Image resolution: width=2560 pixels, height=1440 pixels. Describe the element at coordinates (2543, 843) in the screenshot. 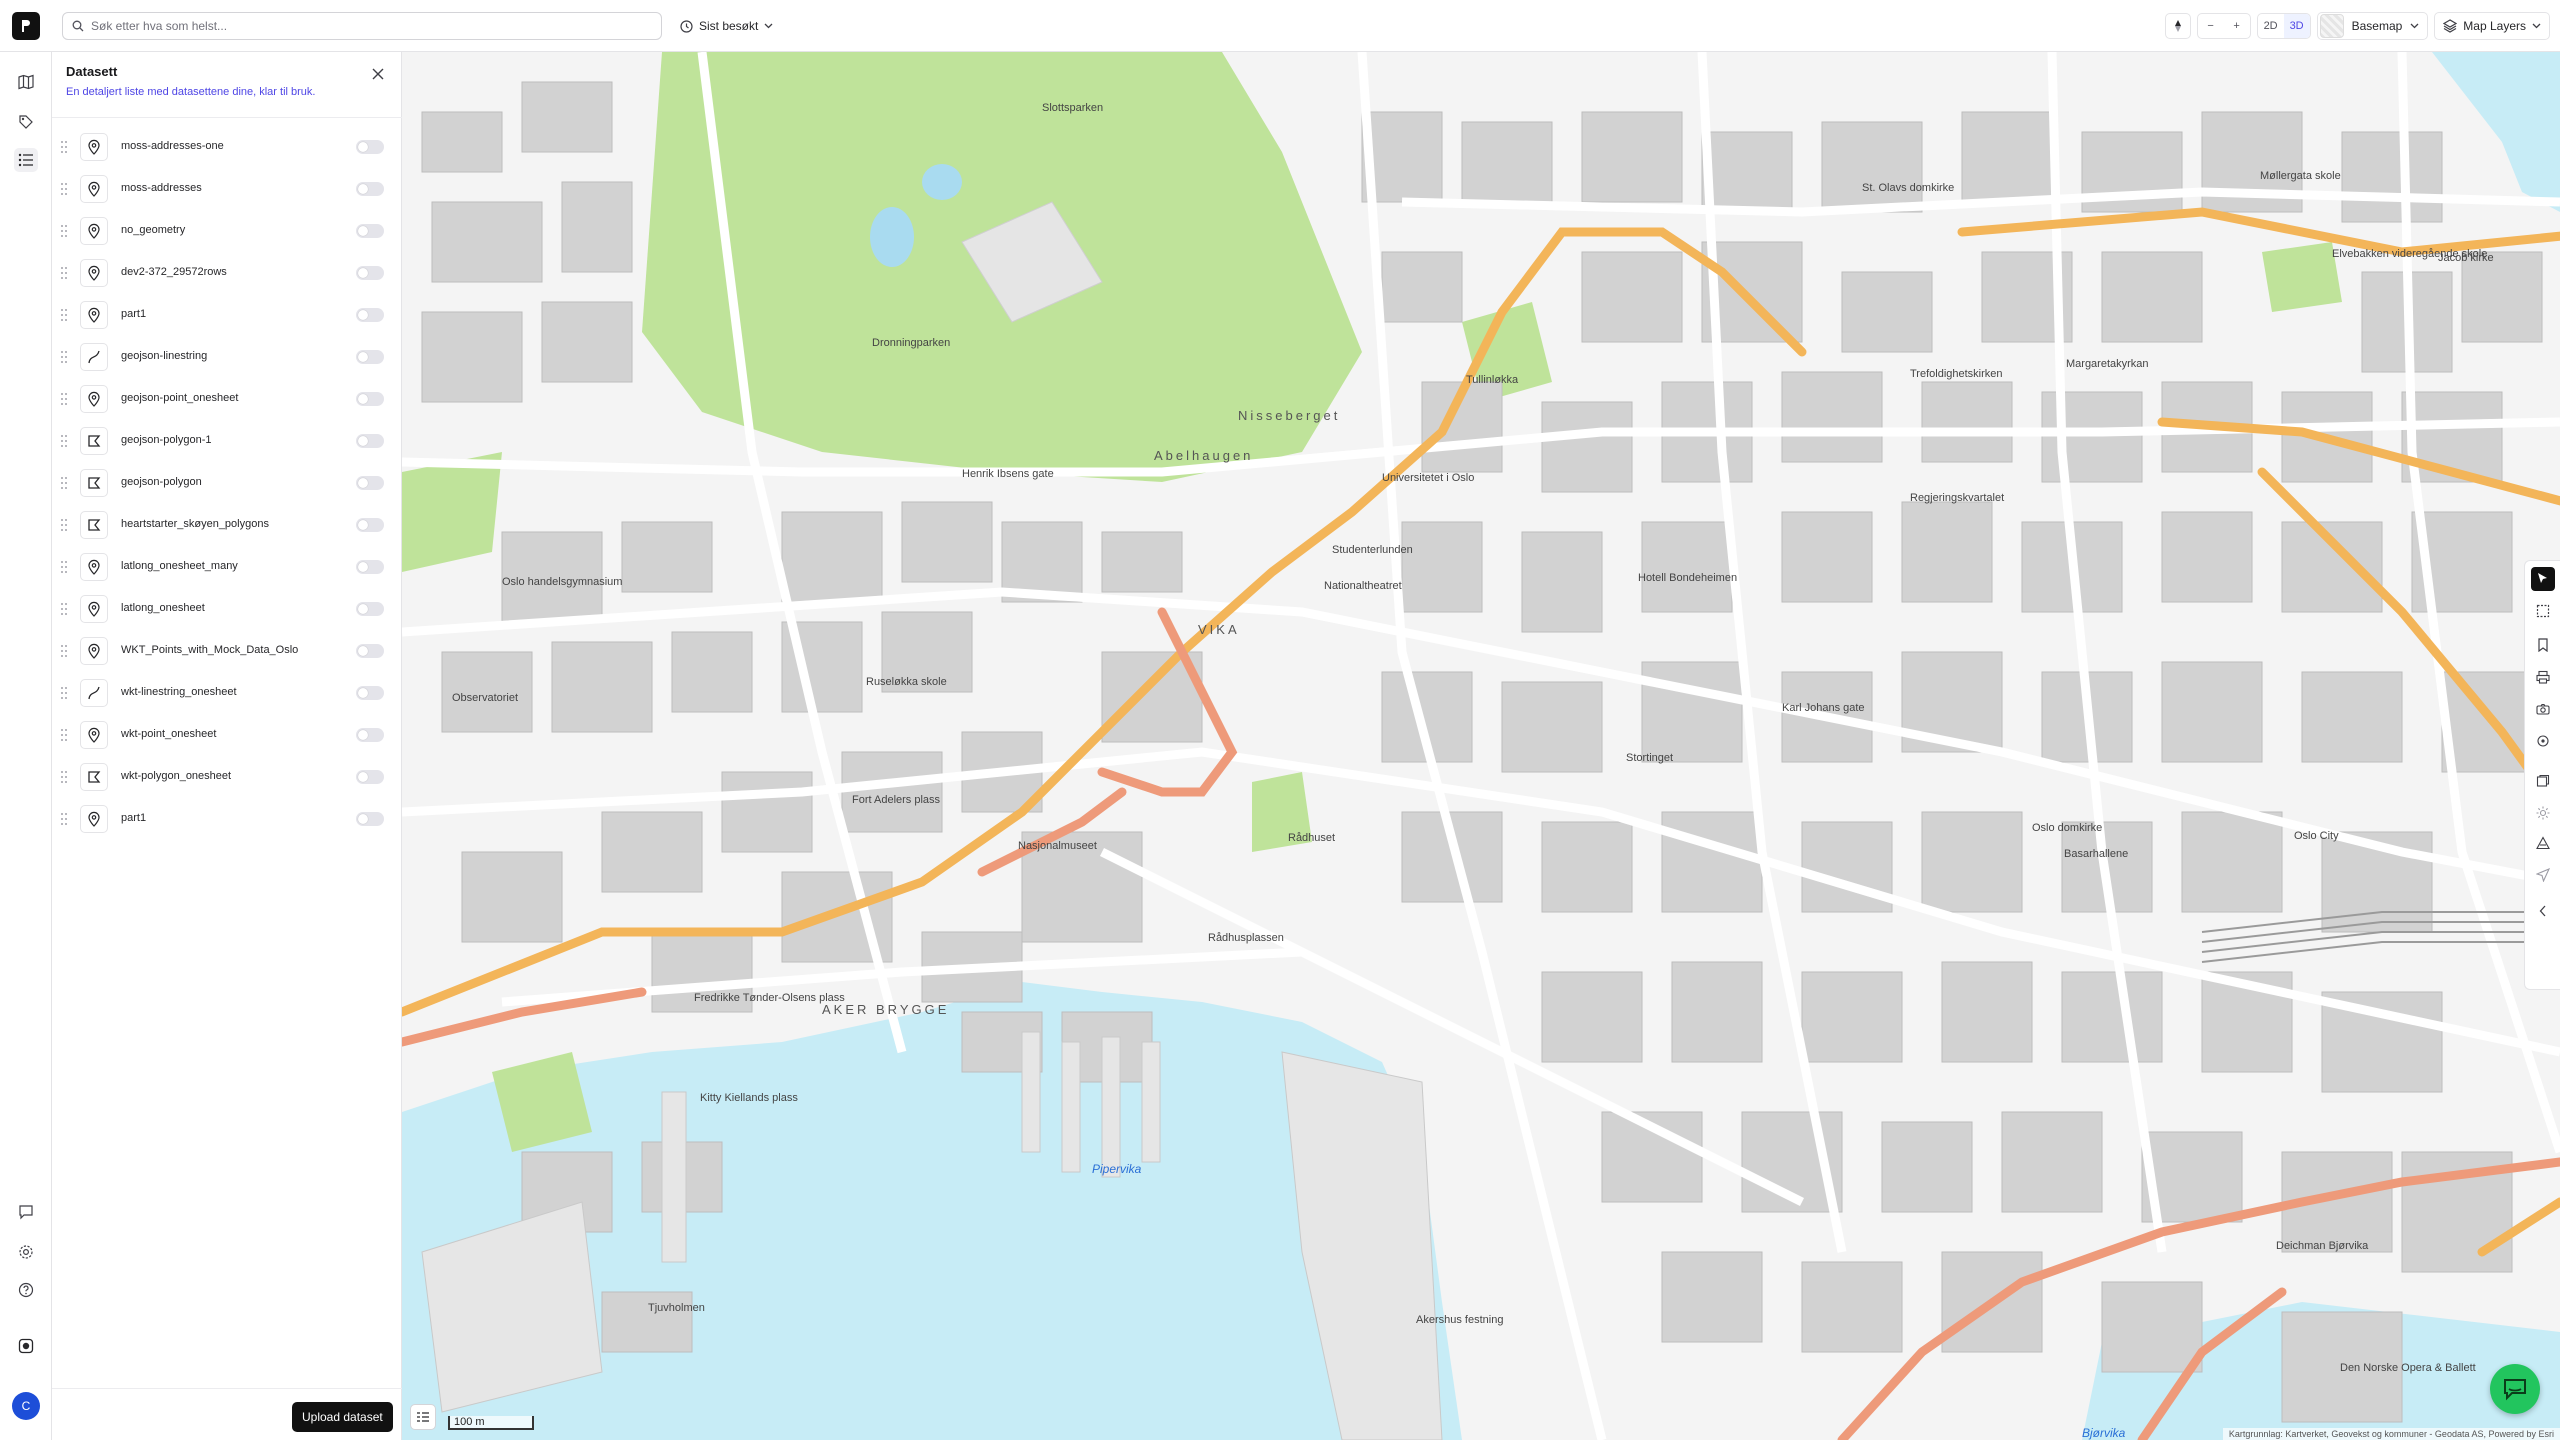

I see `measure-tool` at that location.